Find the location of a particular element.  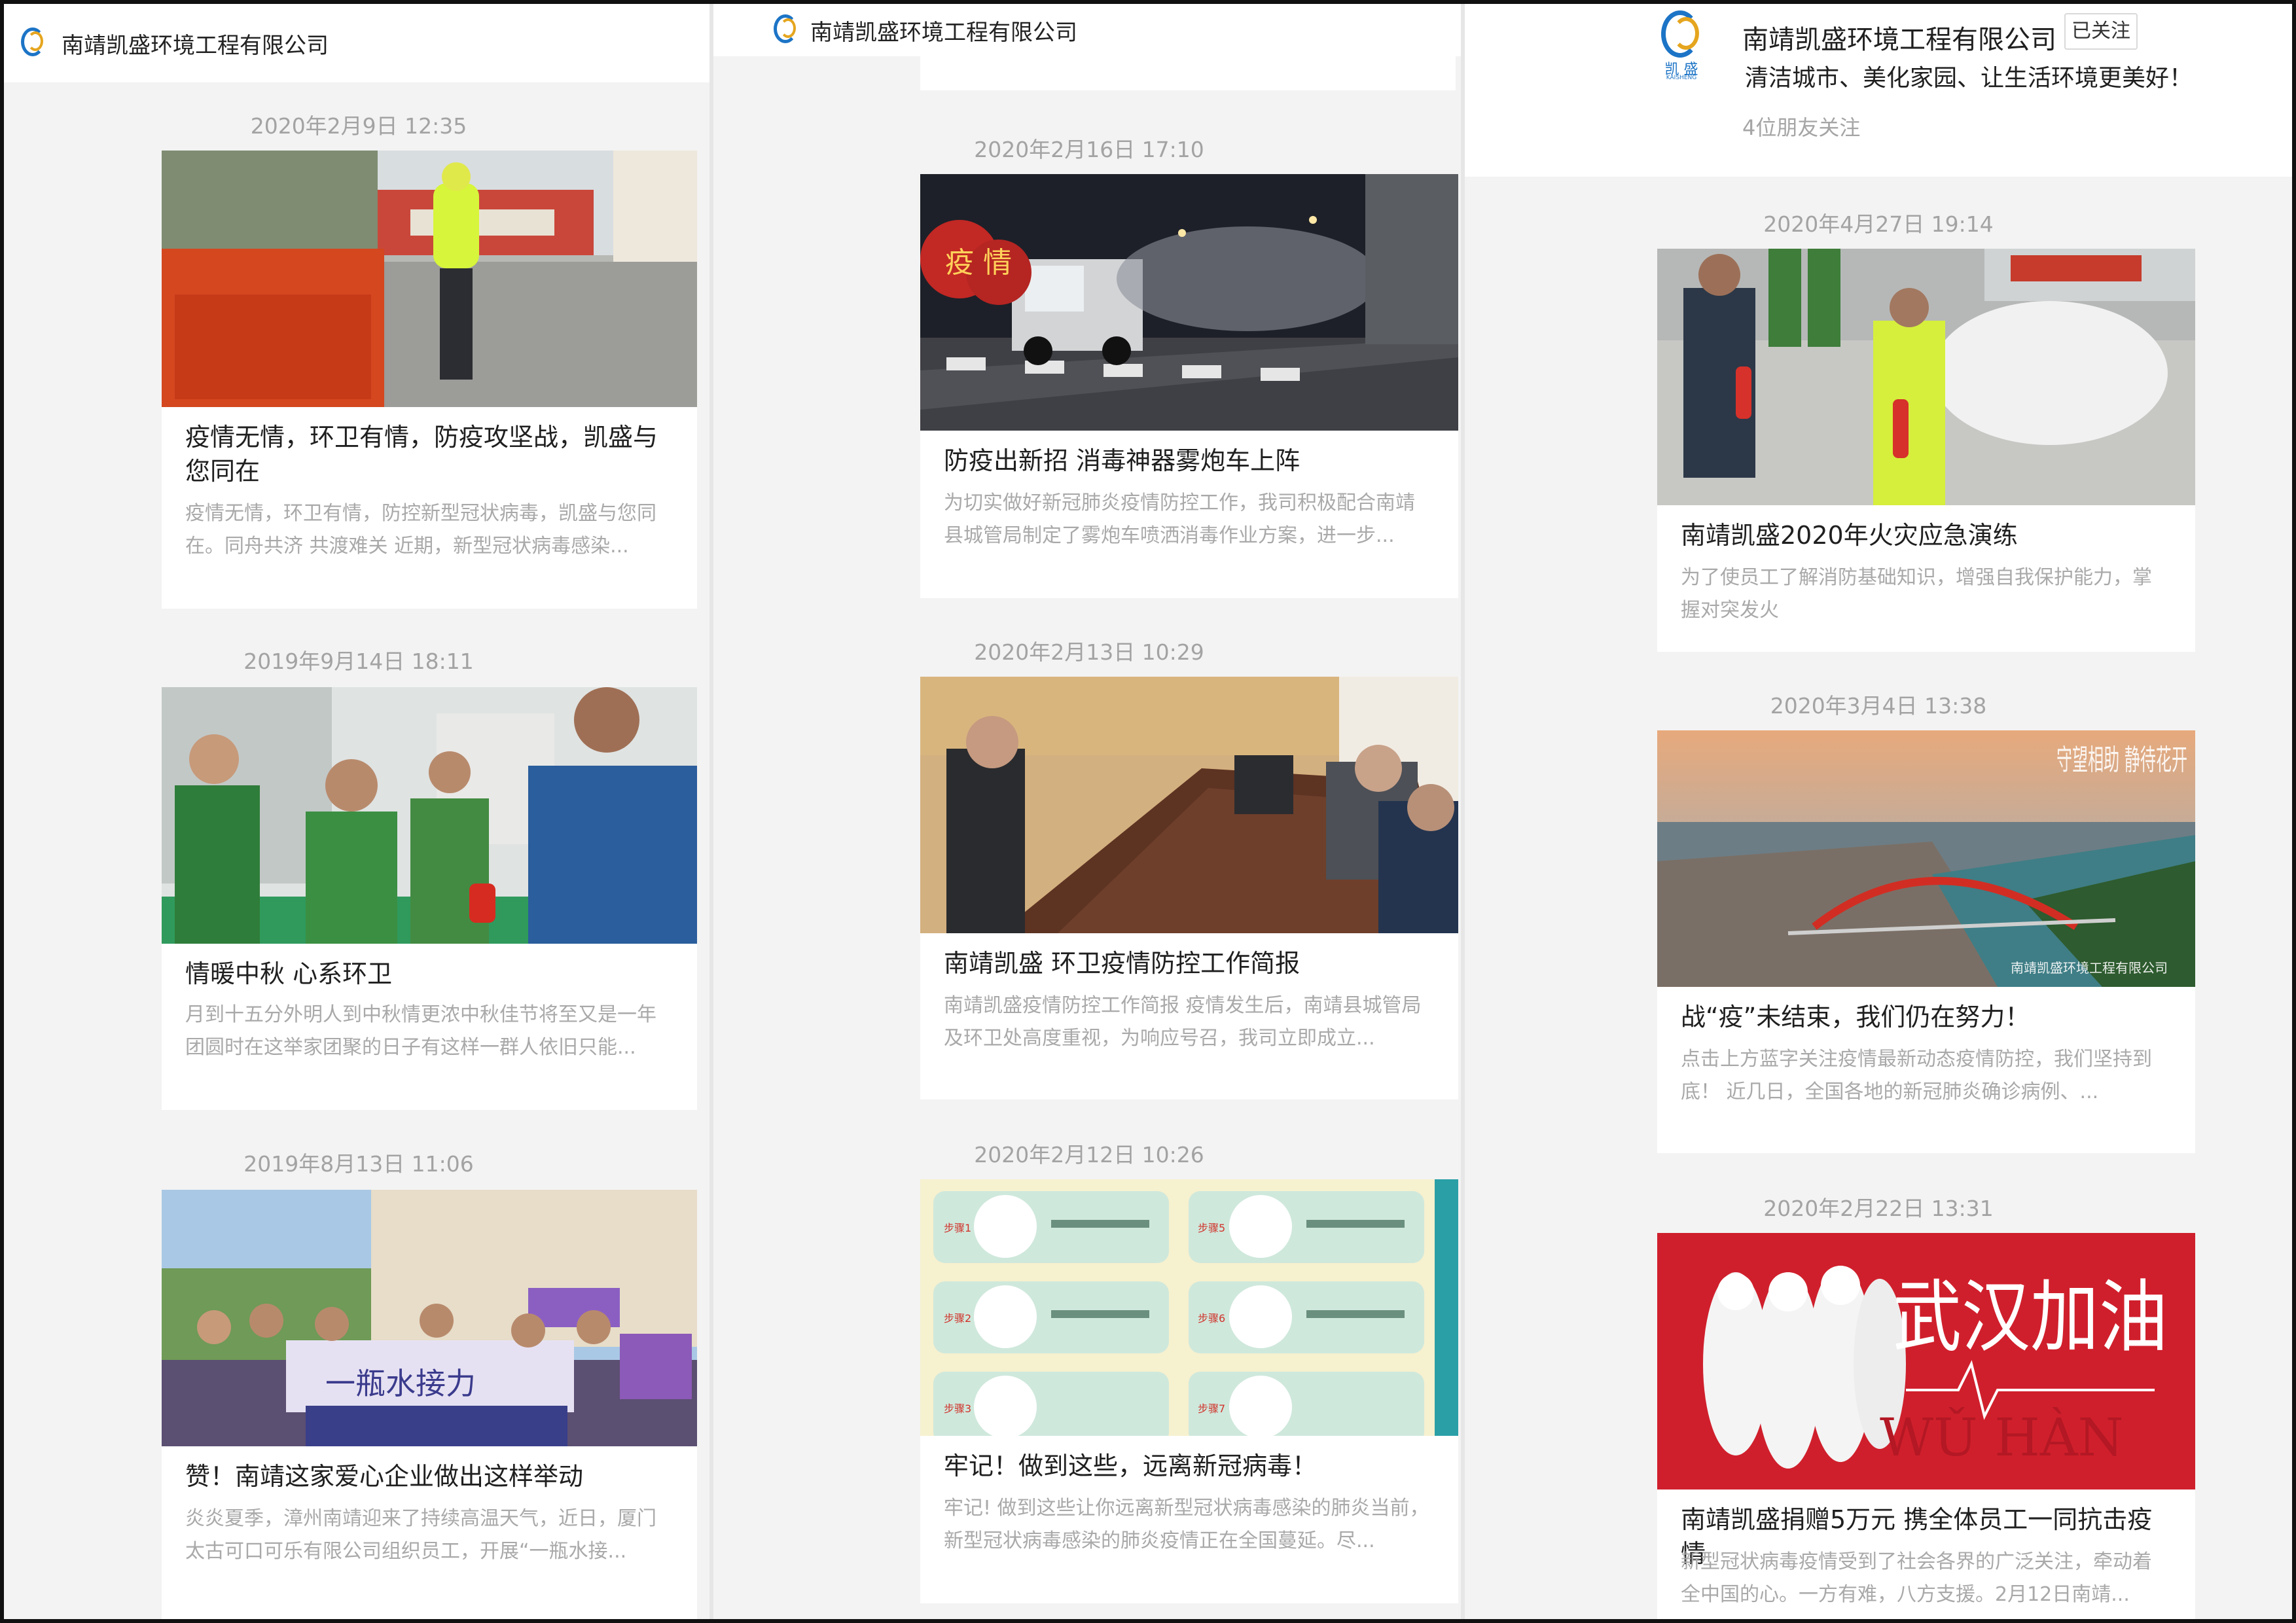

article-title: 疫情无情，环卫有情，防疫攻坚战，凯盛与您同在 is located at coordinates (421, 455).